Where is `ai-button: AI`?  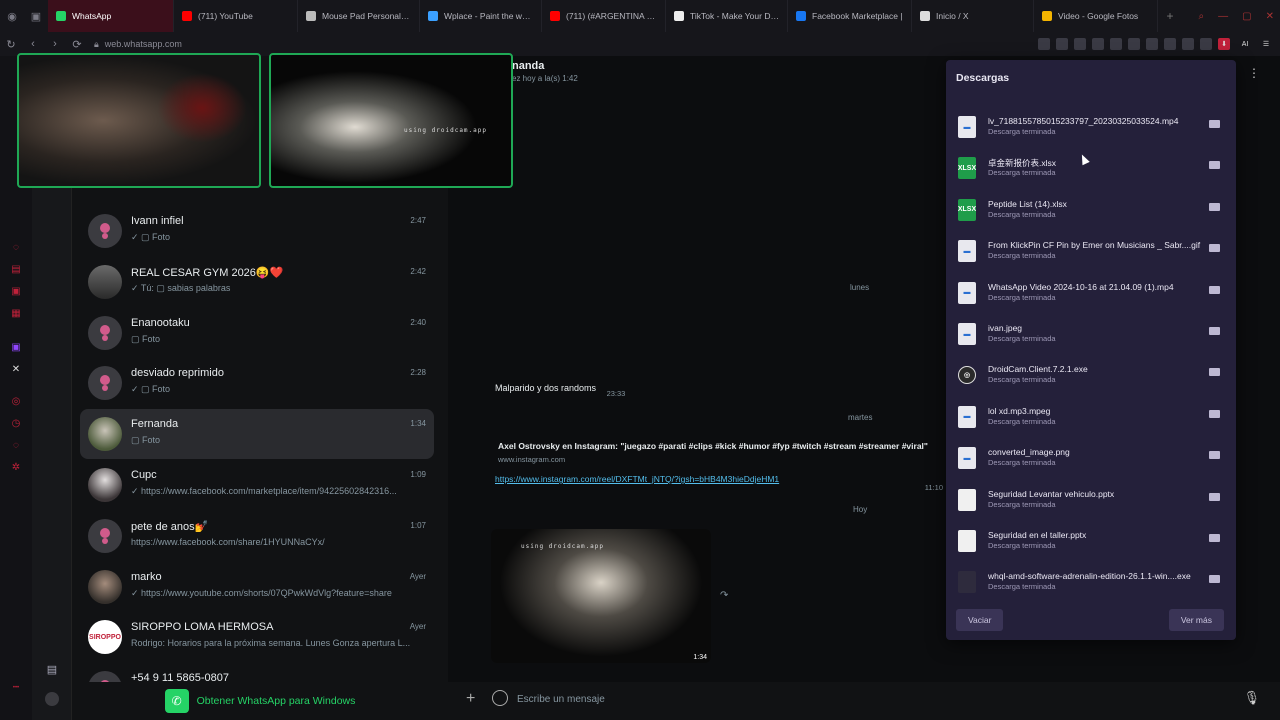
ai-button: AI is located at coordinates (1245, 44).